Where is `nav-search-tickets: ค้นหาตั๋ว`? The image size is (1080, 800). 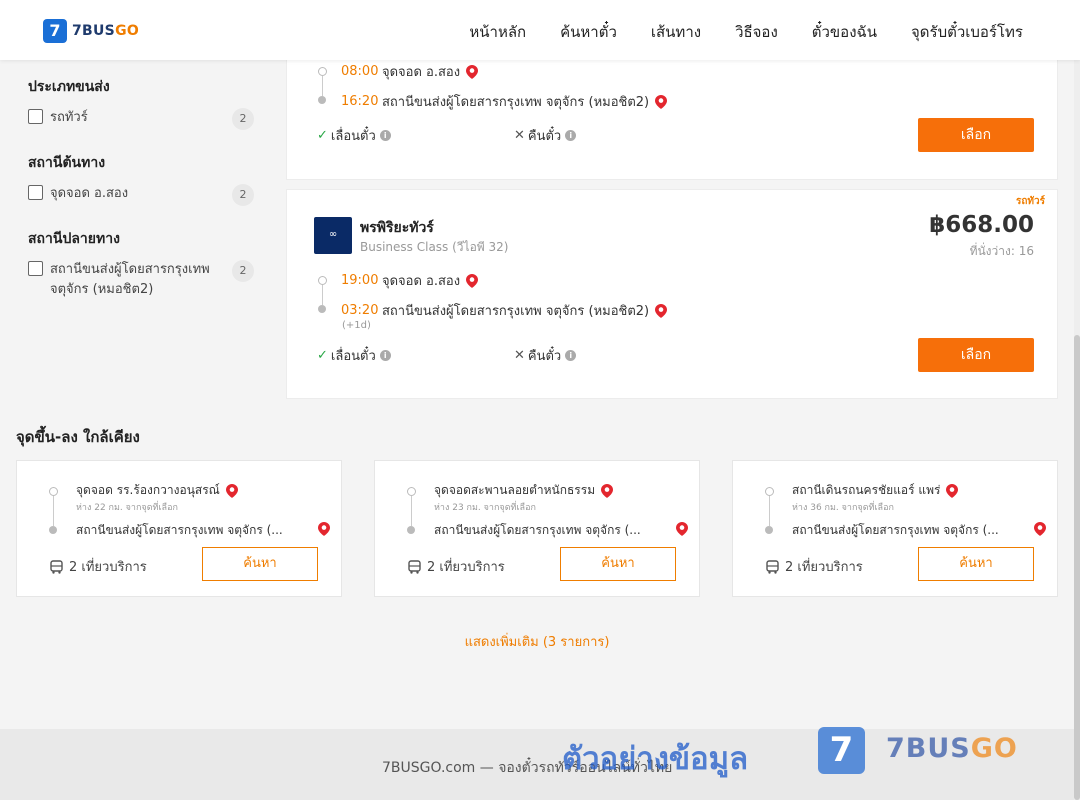
nav-search-tickets: ค้นหาตั๋ว is located at coordinates (588, 32).